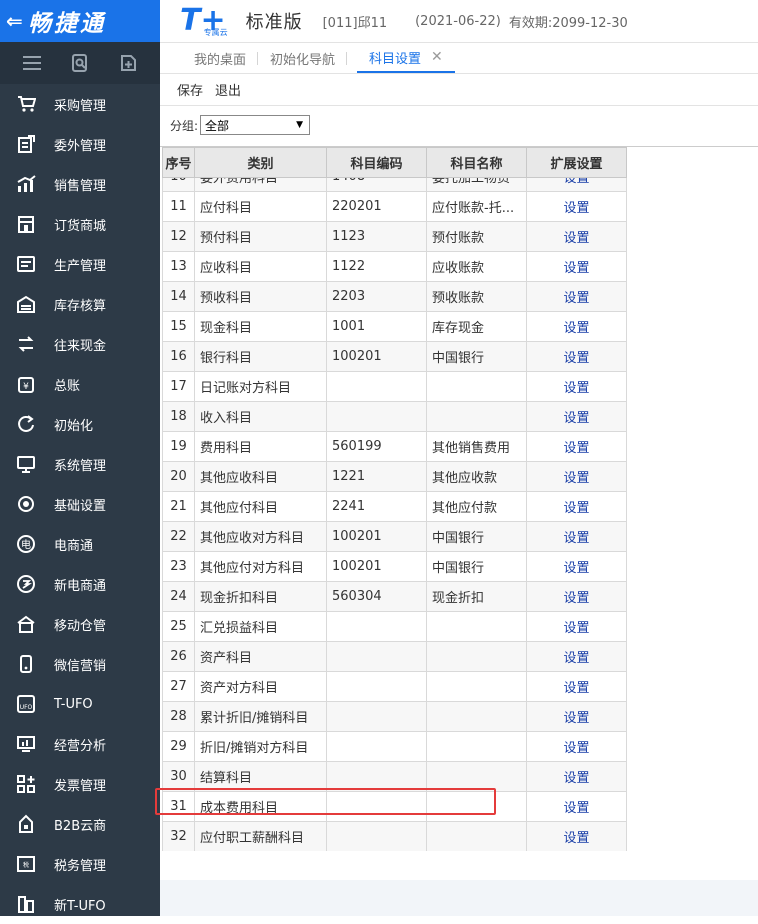 The width and height of the screenshot is (758, 924). I want to click on warehouse-icon, so click(26, 304).